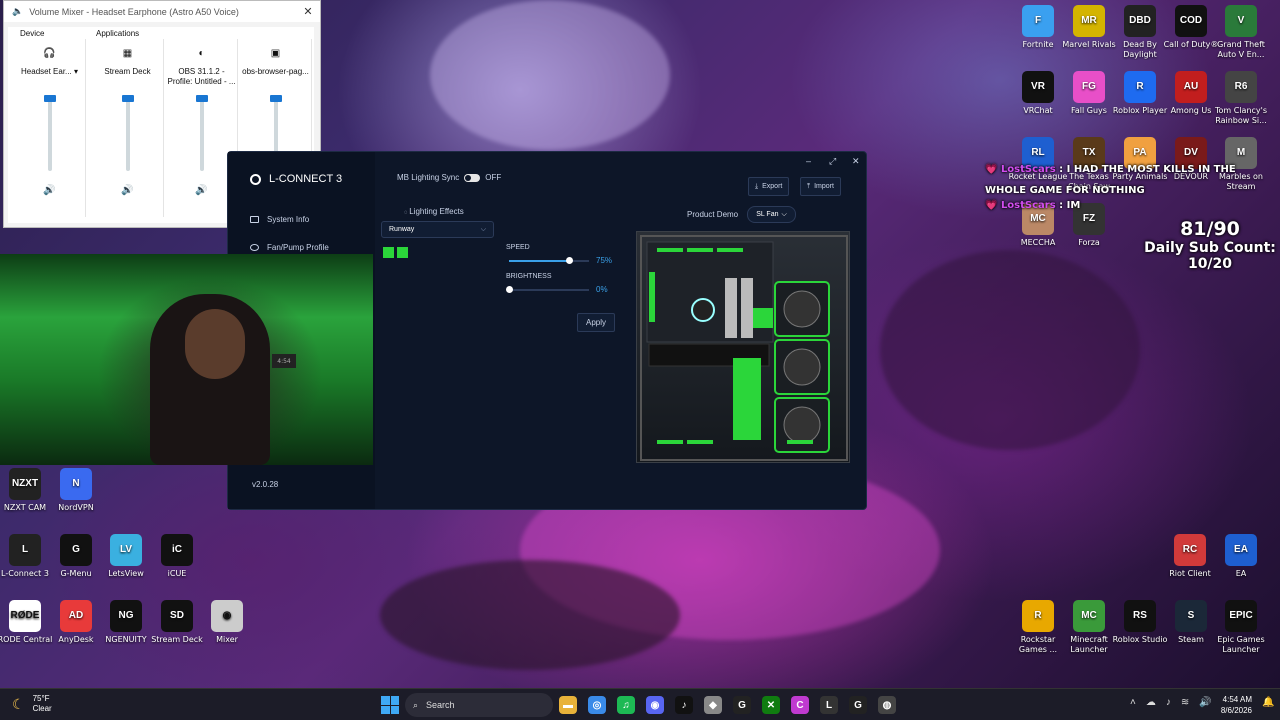 Image resolution: width=1280 pixels, height=720 pixels. Describe the element at coordinates (1089, 616) in the screenshot. I see `app-icon: MC` at that location.